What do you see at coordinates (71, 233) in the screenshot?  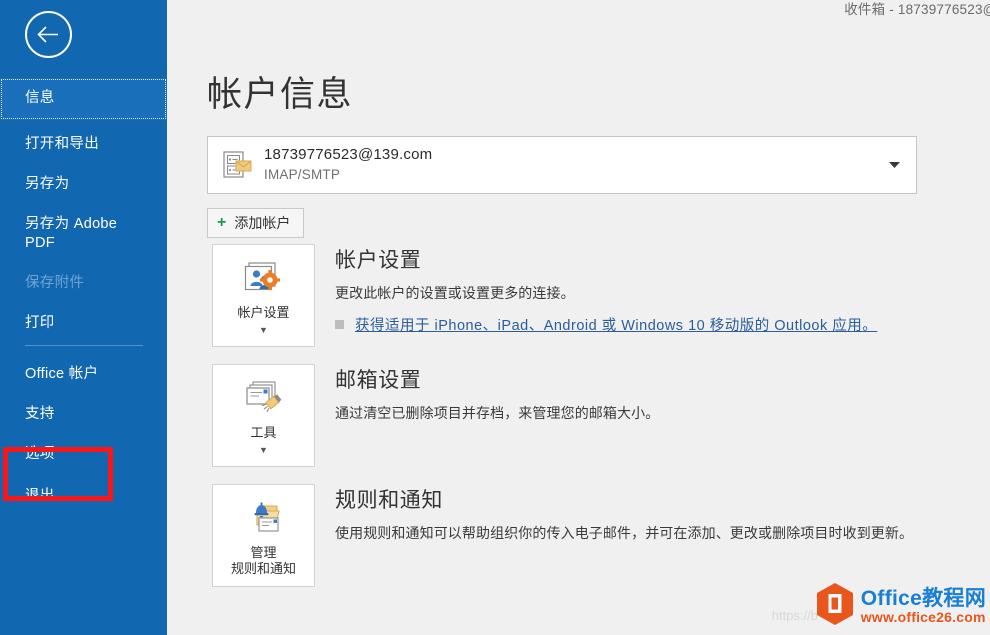 I see `sidebar-item-label: 另存为 Adobe PDF` at bounding box center [71, 233].